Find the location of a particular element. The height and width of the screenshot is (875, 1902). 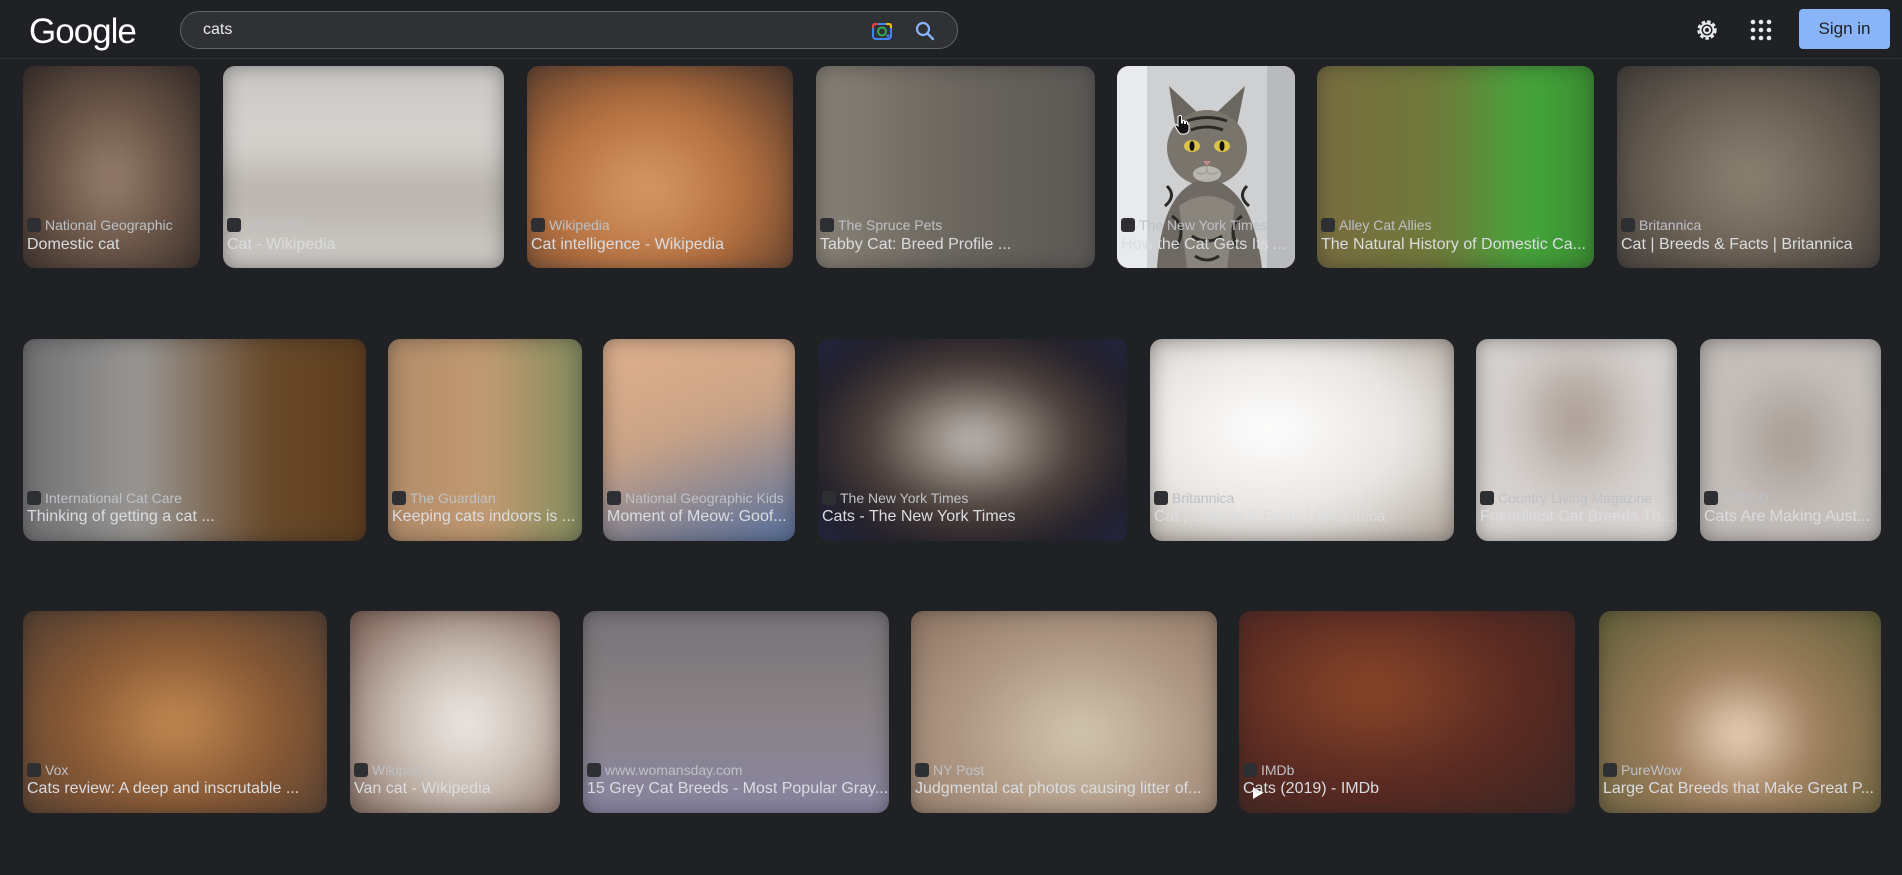

result-source: National Geographic is located at coordinates (113, 225).